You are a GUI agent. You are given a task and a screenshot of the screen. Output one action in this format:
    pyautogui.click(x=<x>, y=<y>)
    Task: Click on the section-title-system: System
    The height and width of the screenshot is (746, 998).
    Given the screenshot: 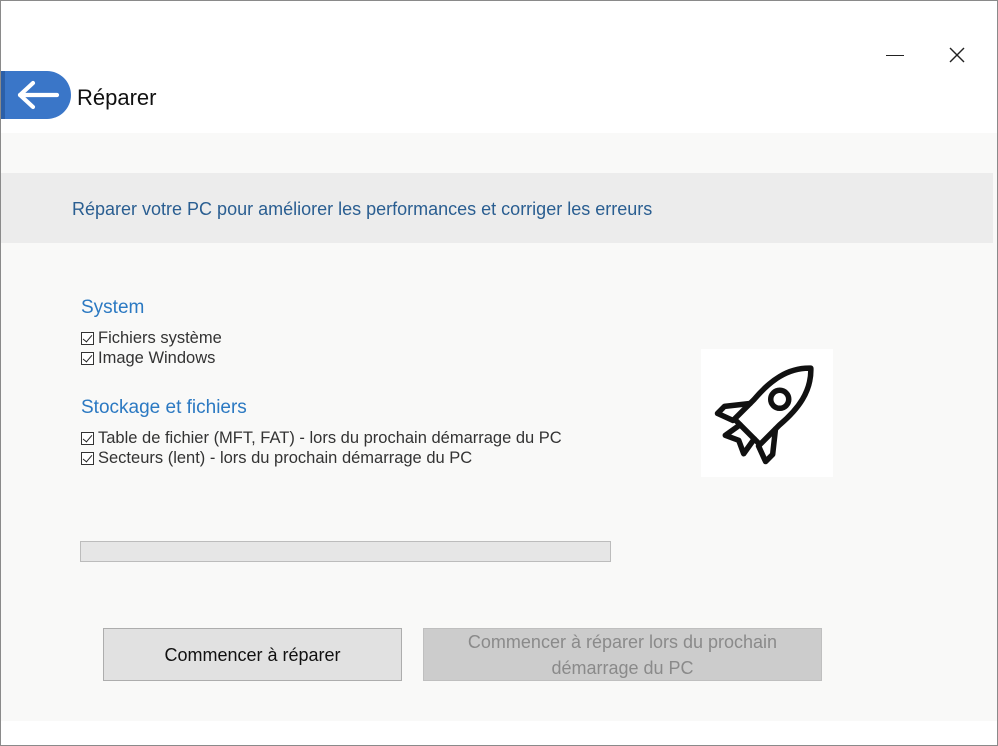 What is the action you would take?
    pyautogui.click(x=113, y=307)
    